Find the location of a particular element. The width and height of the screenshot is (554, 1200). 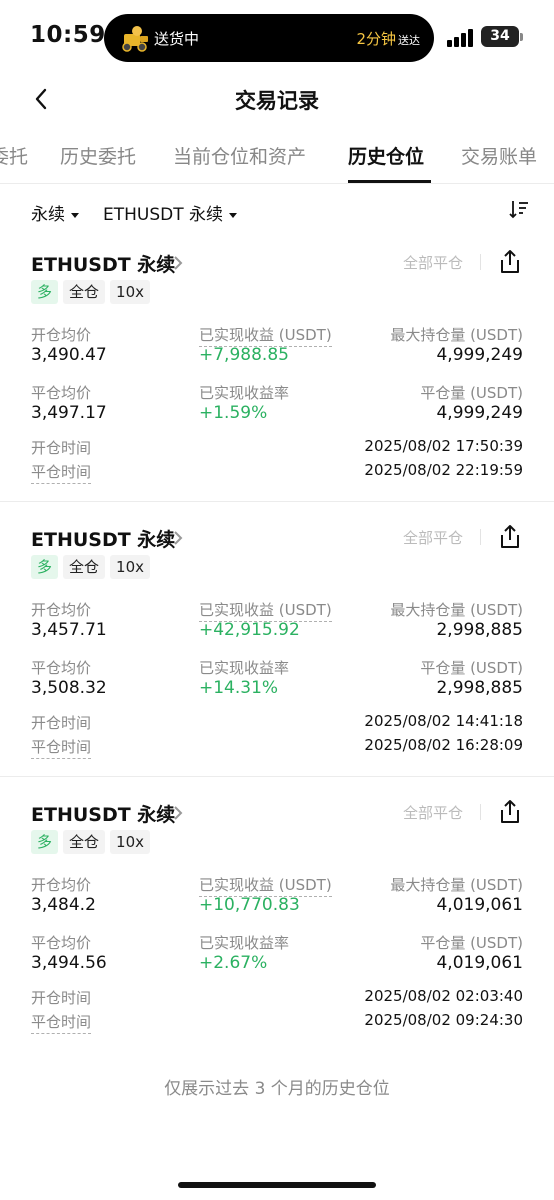

delivery-rider-icon is located at coordinates (135, 39).